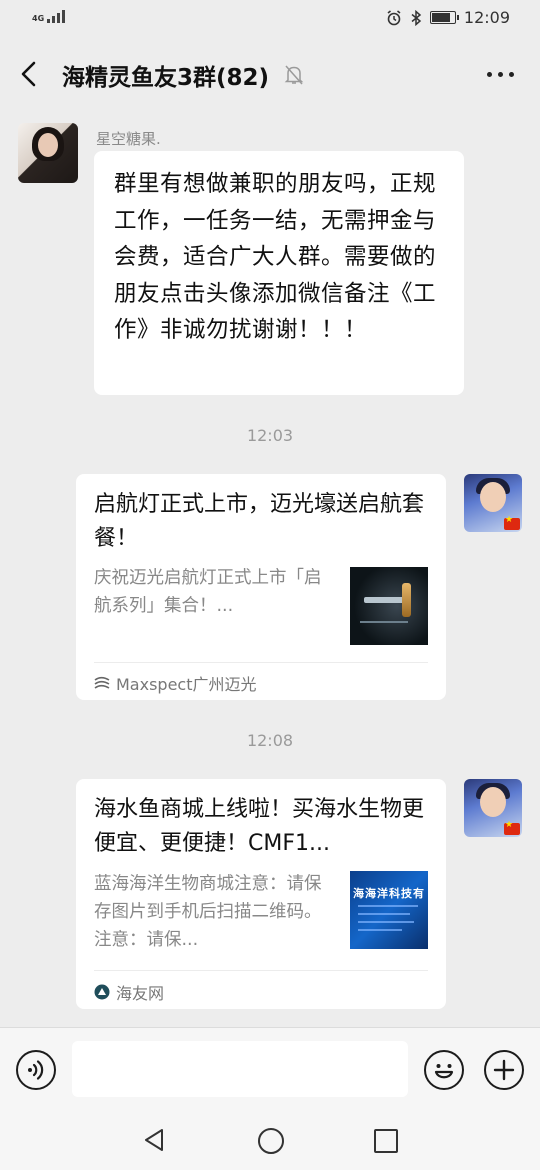 This screenshot has height=1170, width=540. I want to click on back-arrow-icon, so click(30, 74).